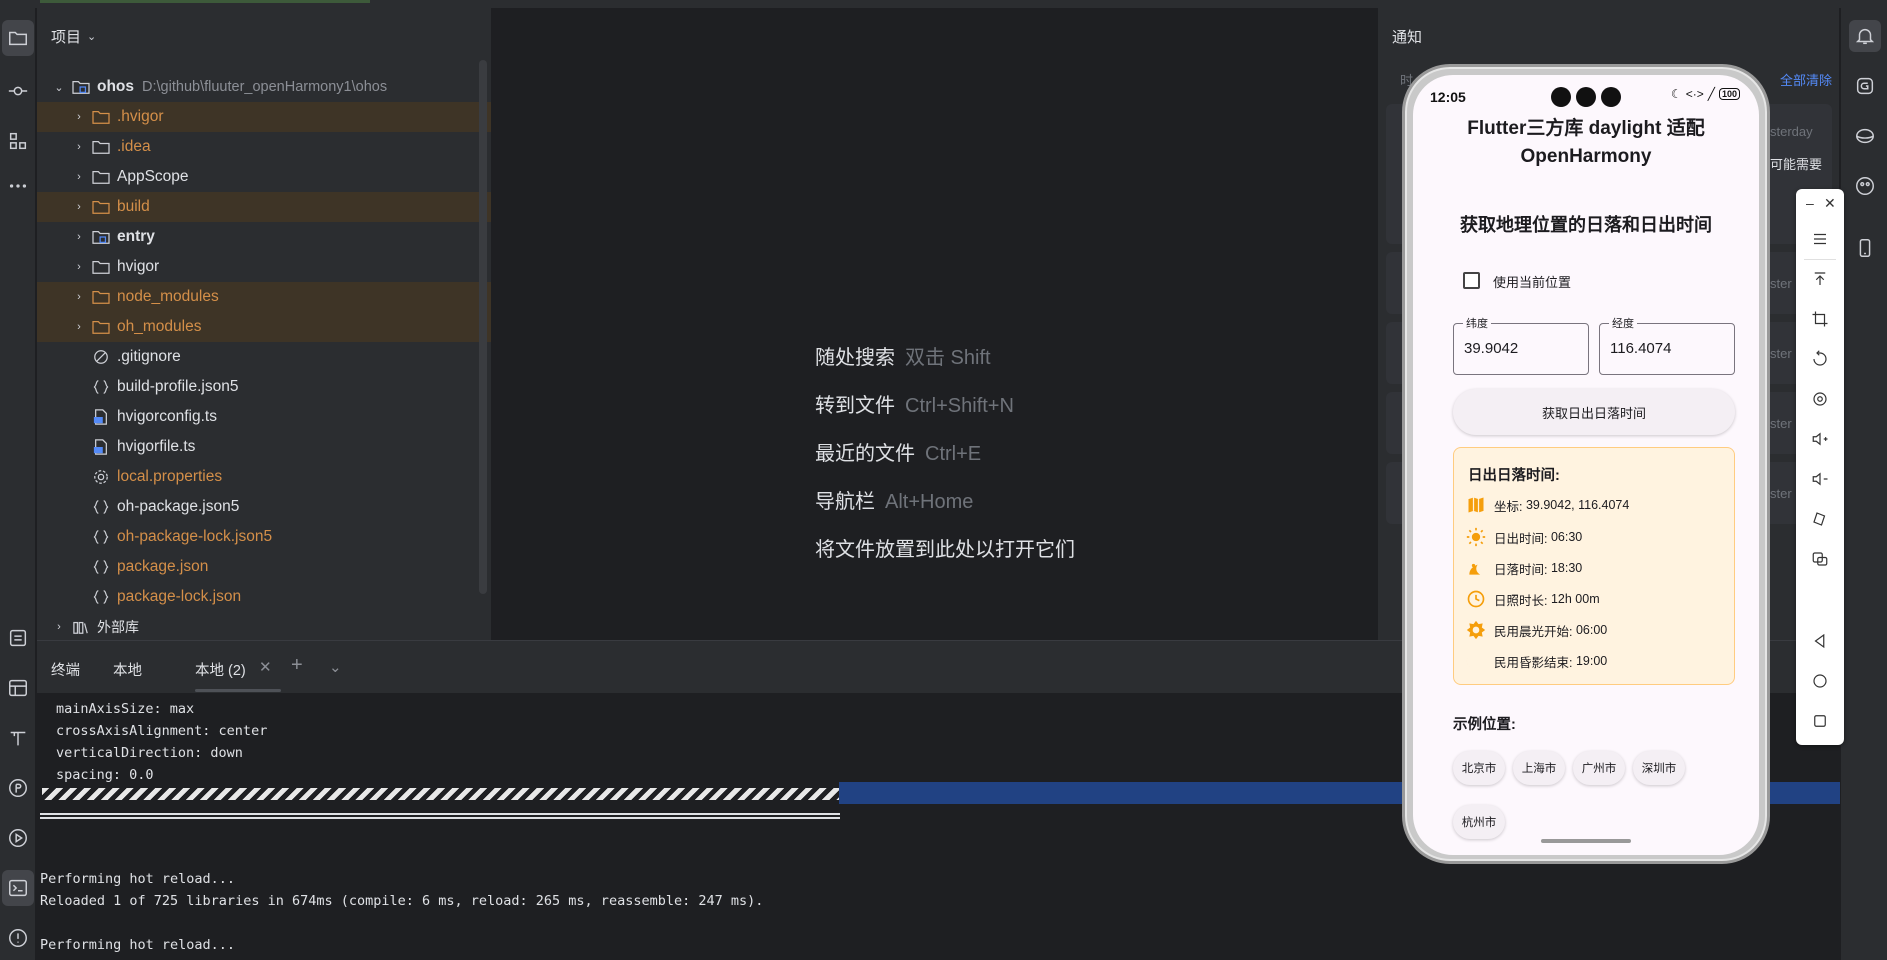  I want to click on camera-icon, so click(1611, 97).